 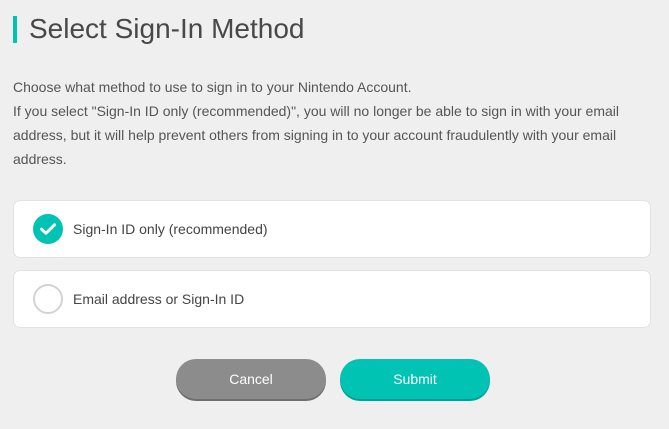 What do you see at coordinates (48, 299) in the screenshot?
I see `radio-empty-icon` at bounding box center [48, 299].